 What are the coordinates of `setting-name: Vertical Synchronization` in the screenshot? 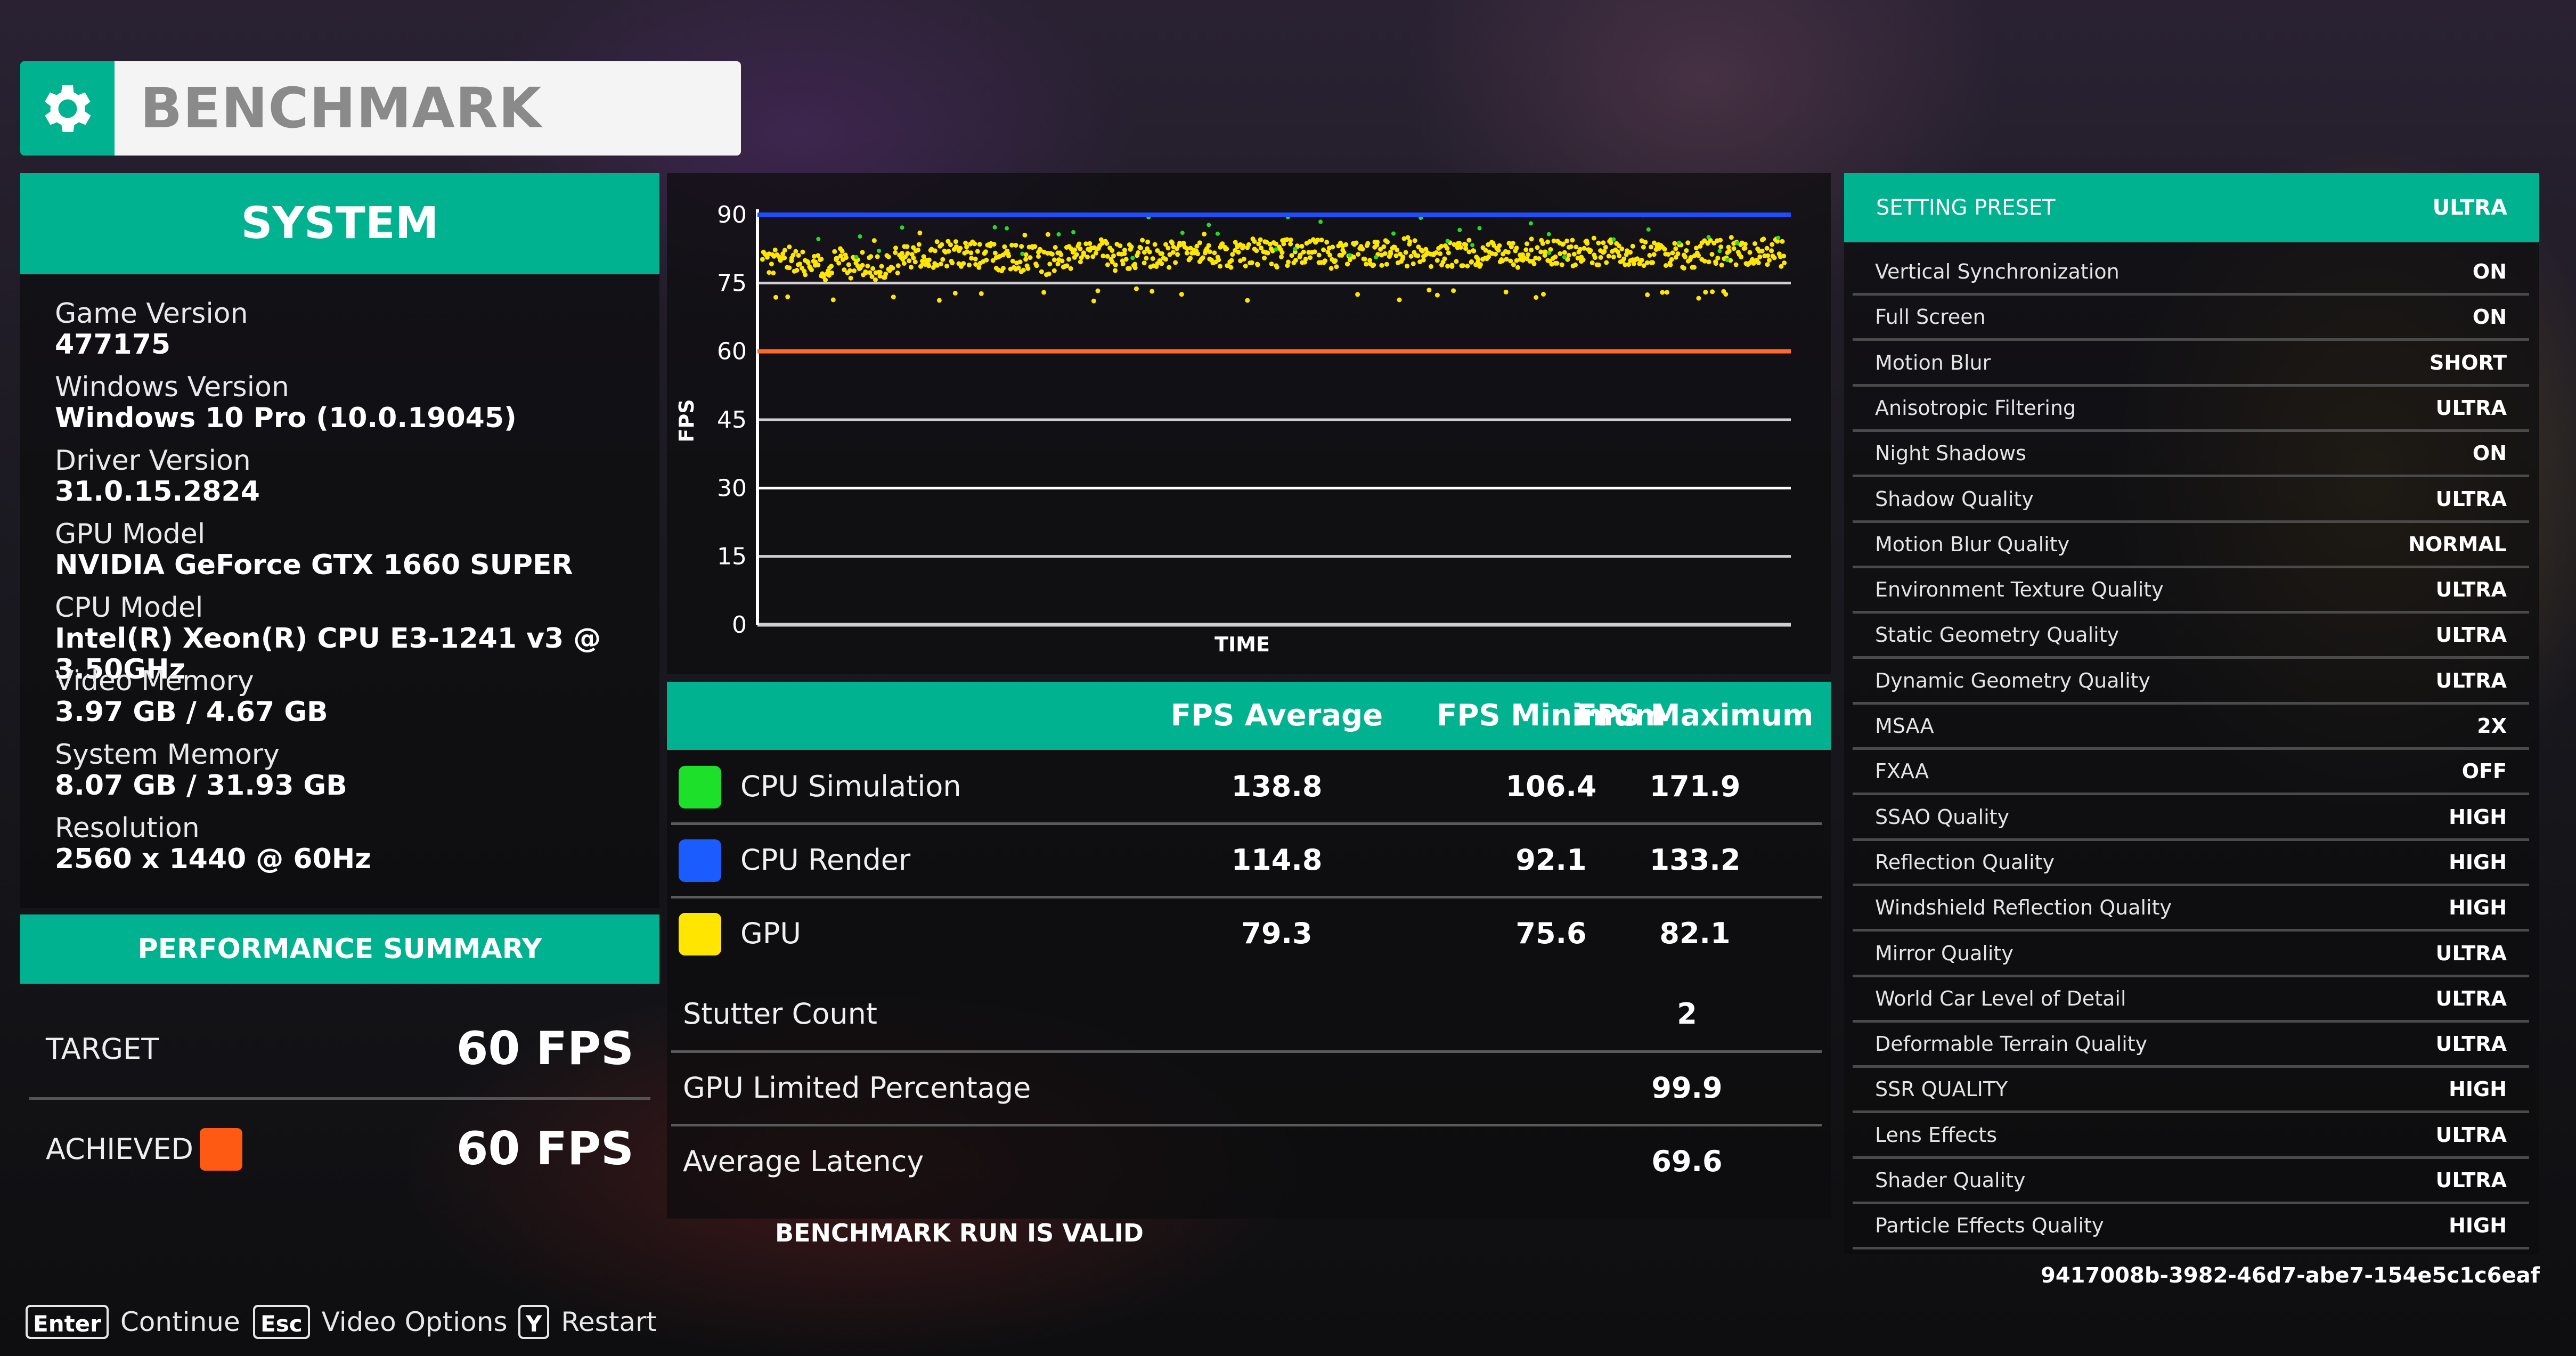 It's located at (1997, 271).